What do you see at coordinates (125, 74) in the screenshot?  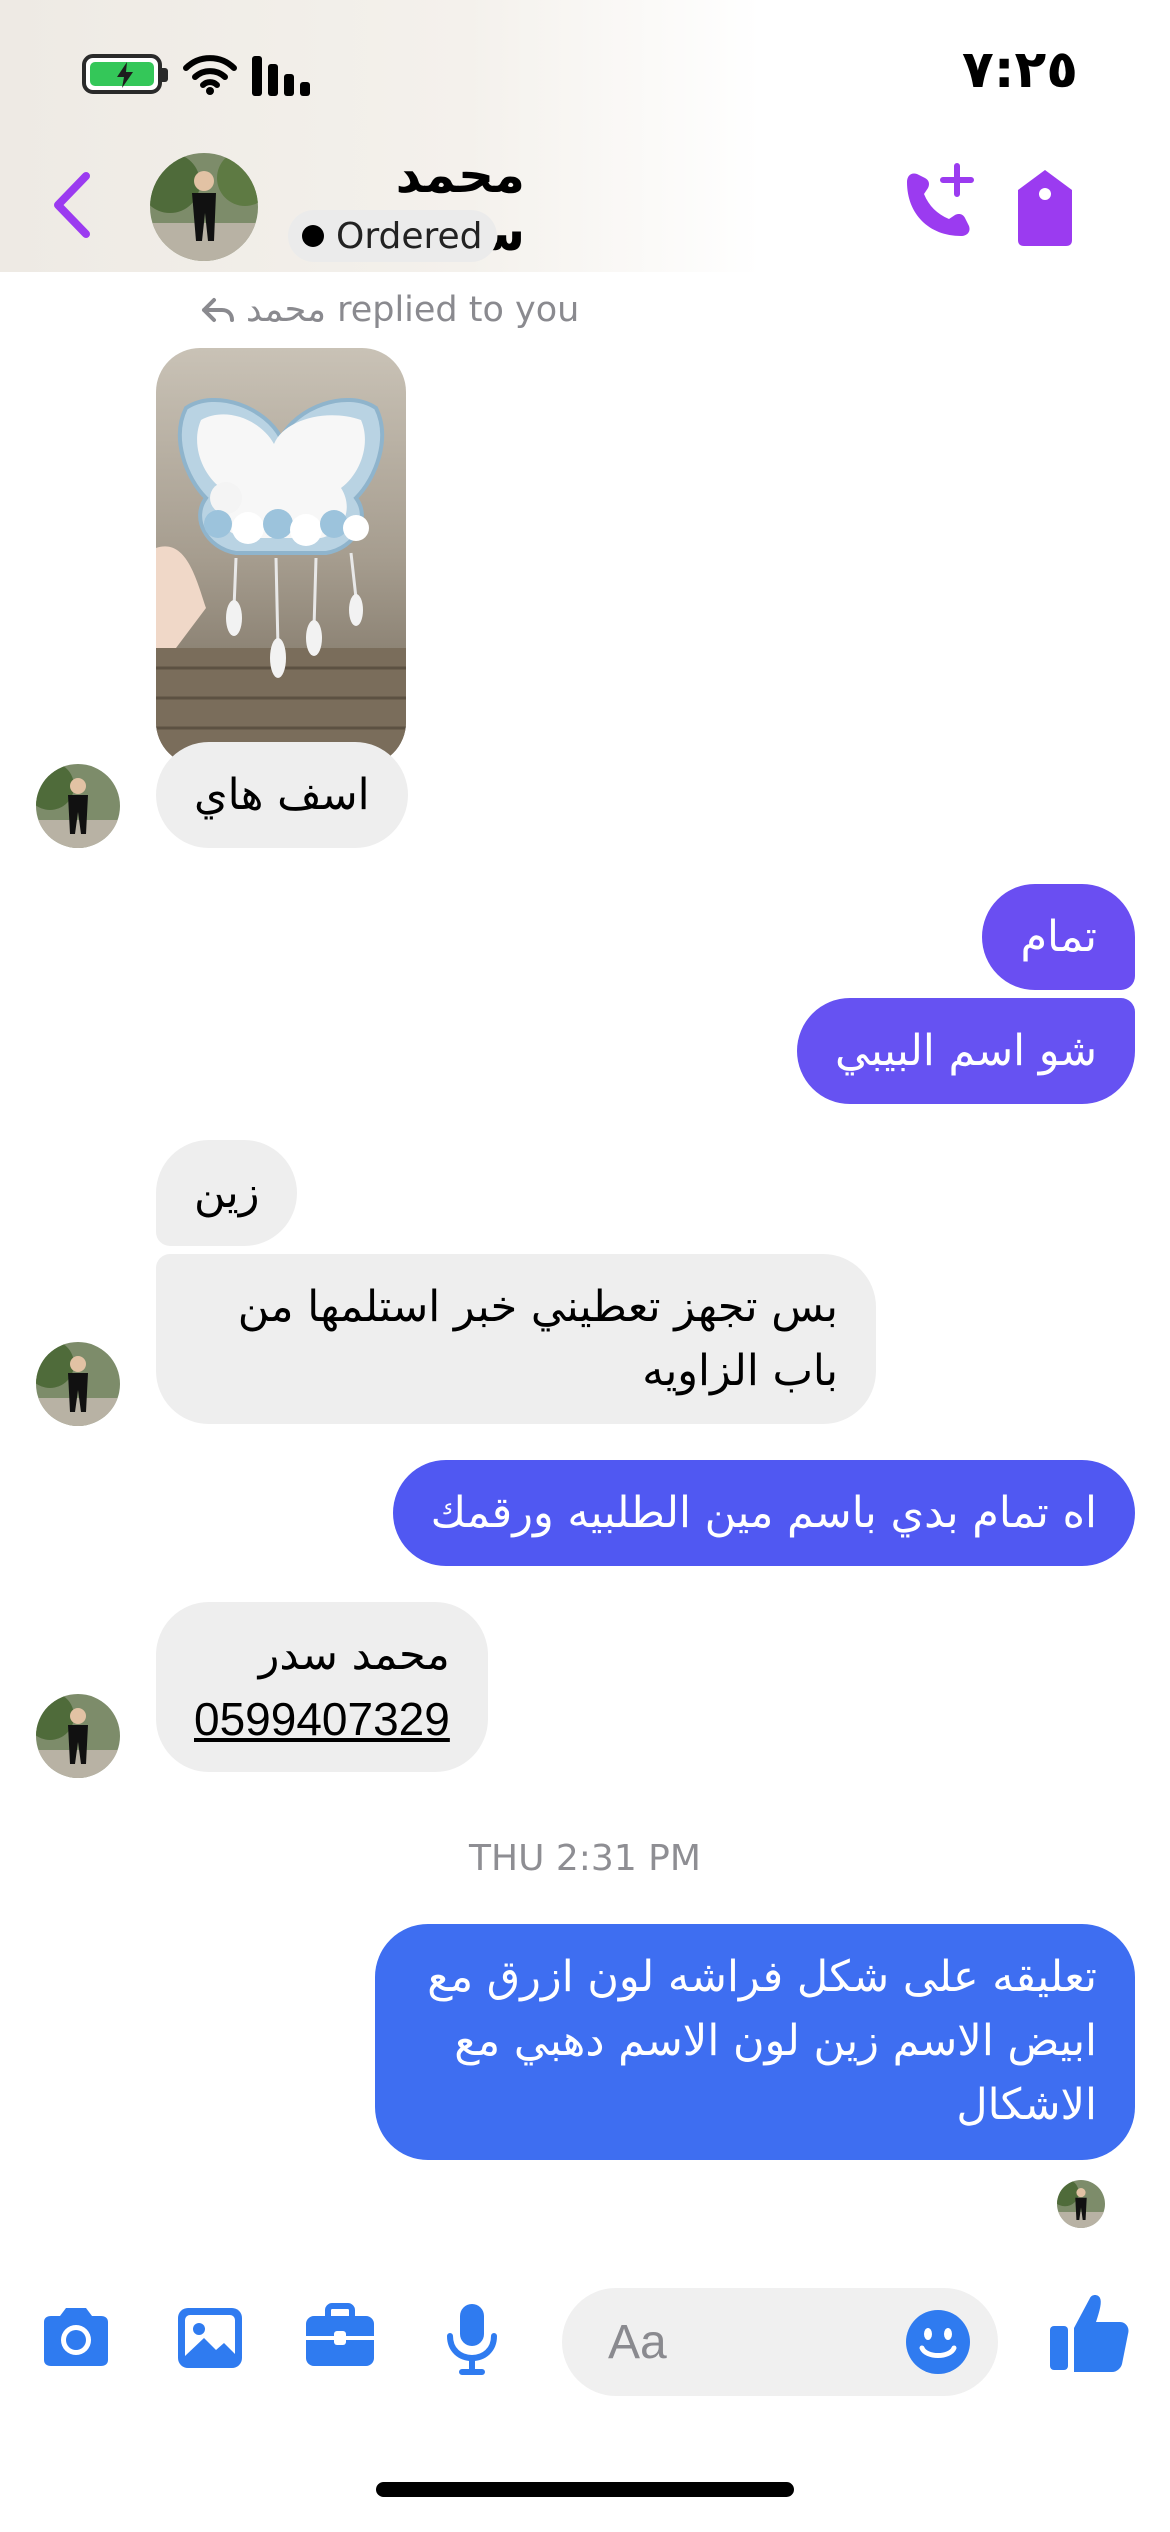 I see `battery-icon` at bounding box center [125, 74].